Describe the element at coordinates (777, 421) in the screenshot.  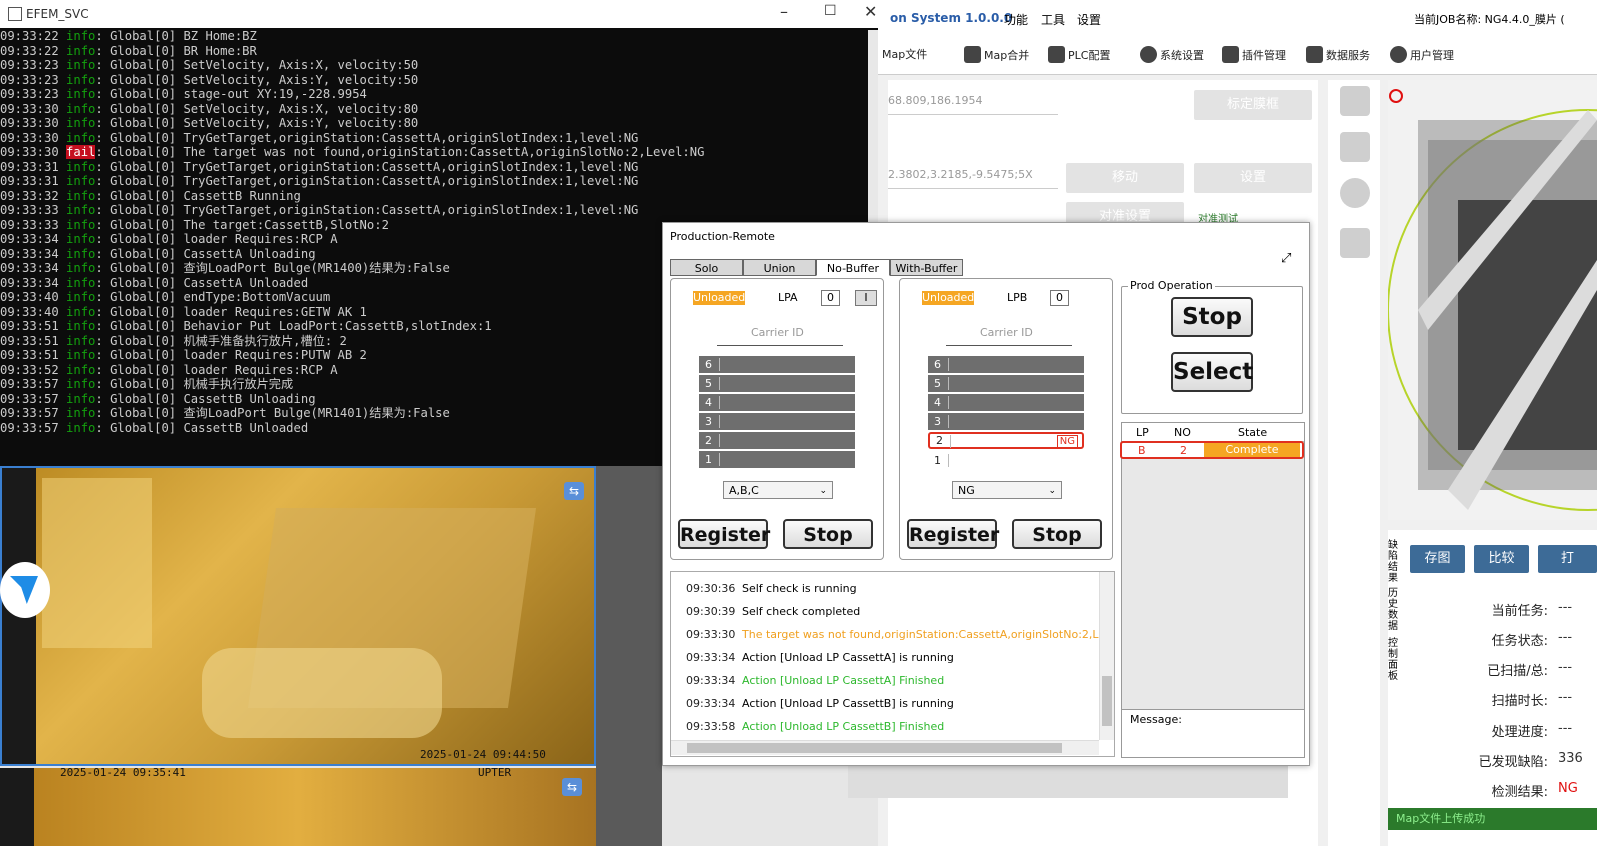
I see `lpa-slot-3: 3` at that location.